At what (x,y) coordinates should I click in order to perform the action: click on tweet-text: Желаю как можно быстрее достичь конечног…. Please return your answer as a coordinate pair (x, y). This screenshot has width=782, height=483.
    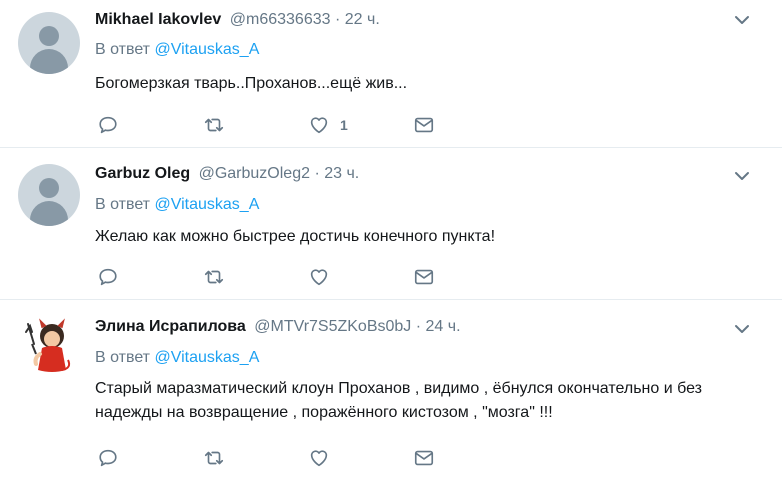
    Looking at the image, I should click on (295, 236).